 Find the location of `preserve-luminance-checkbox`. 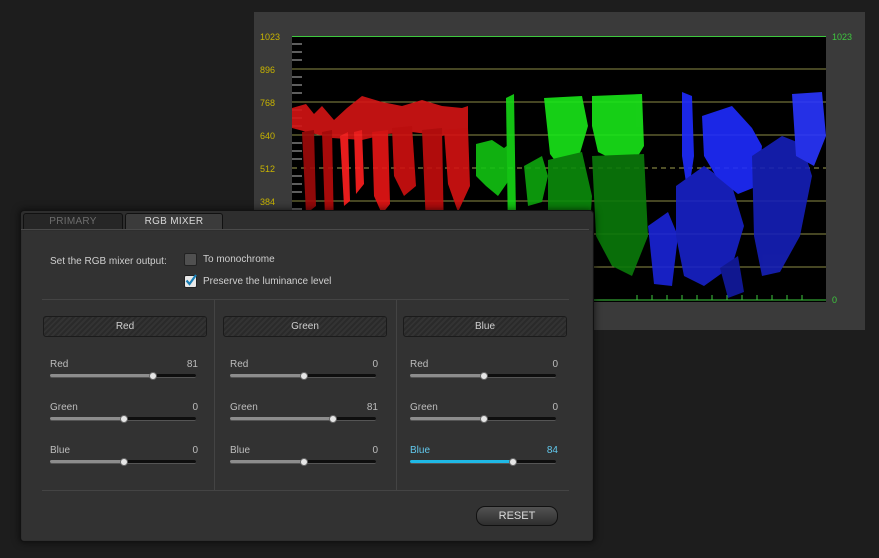

preserve-luminance-checkbox is located at coordinates (190, 281).